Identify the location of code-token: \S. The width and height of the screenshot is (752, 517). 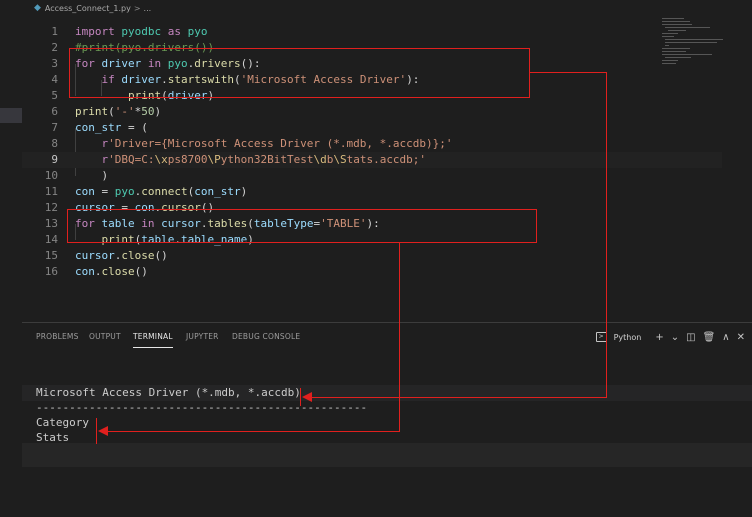
(340, 159).